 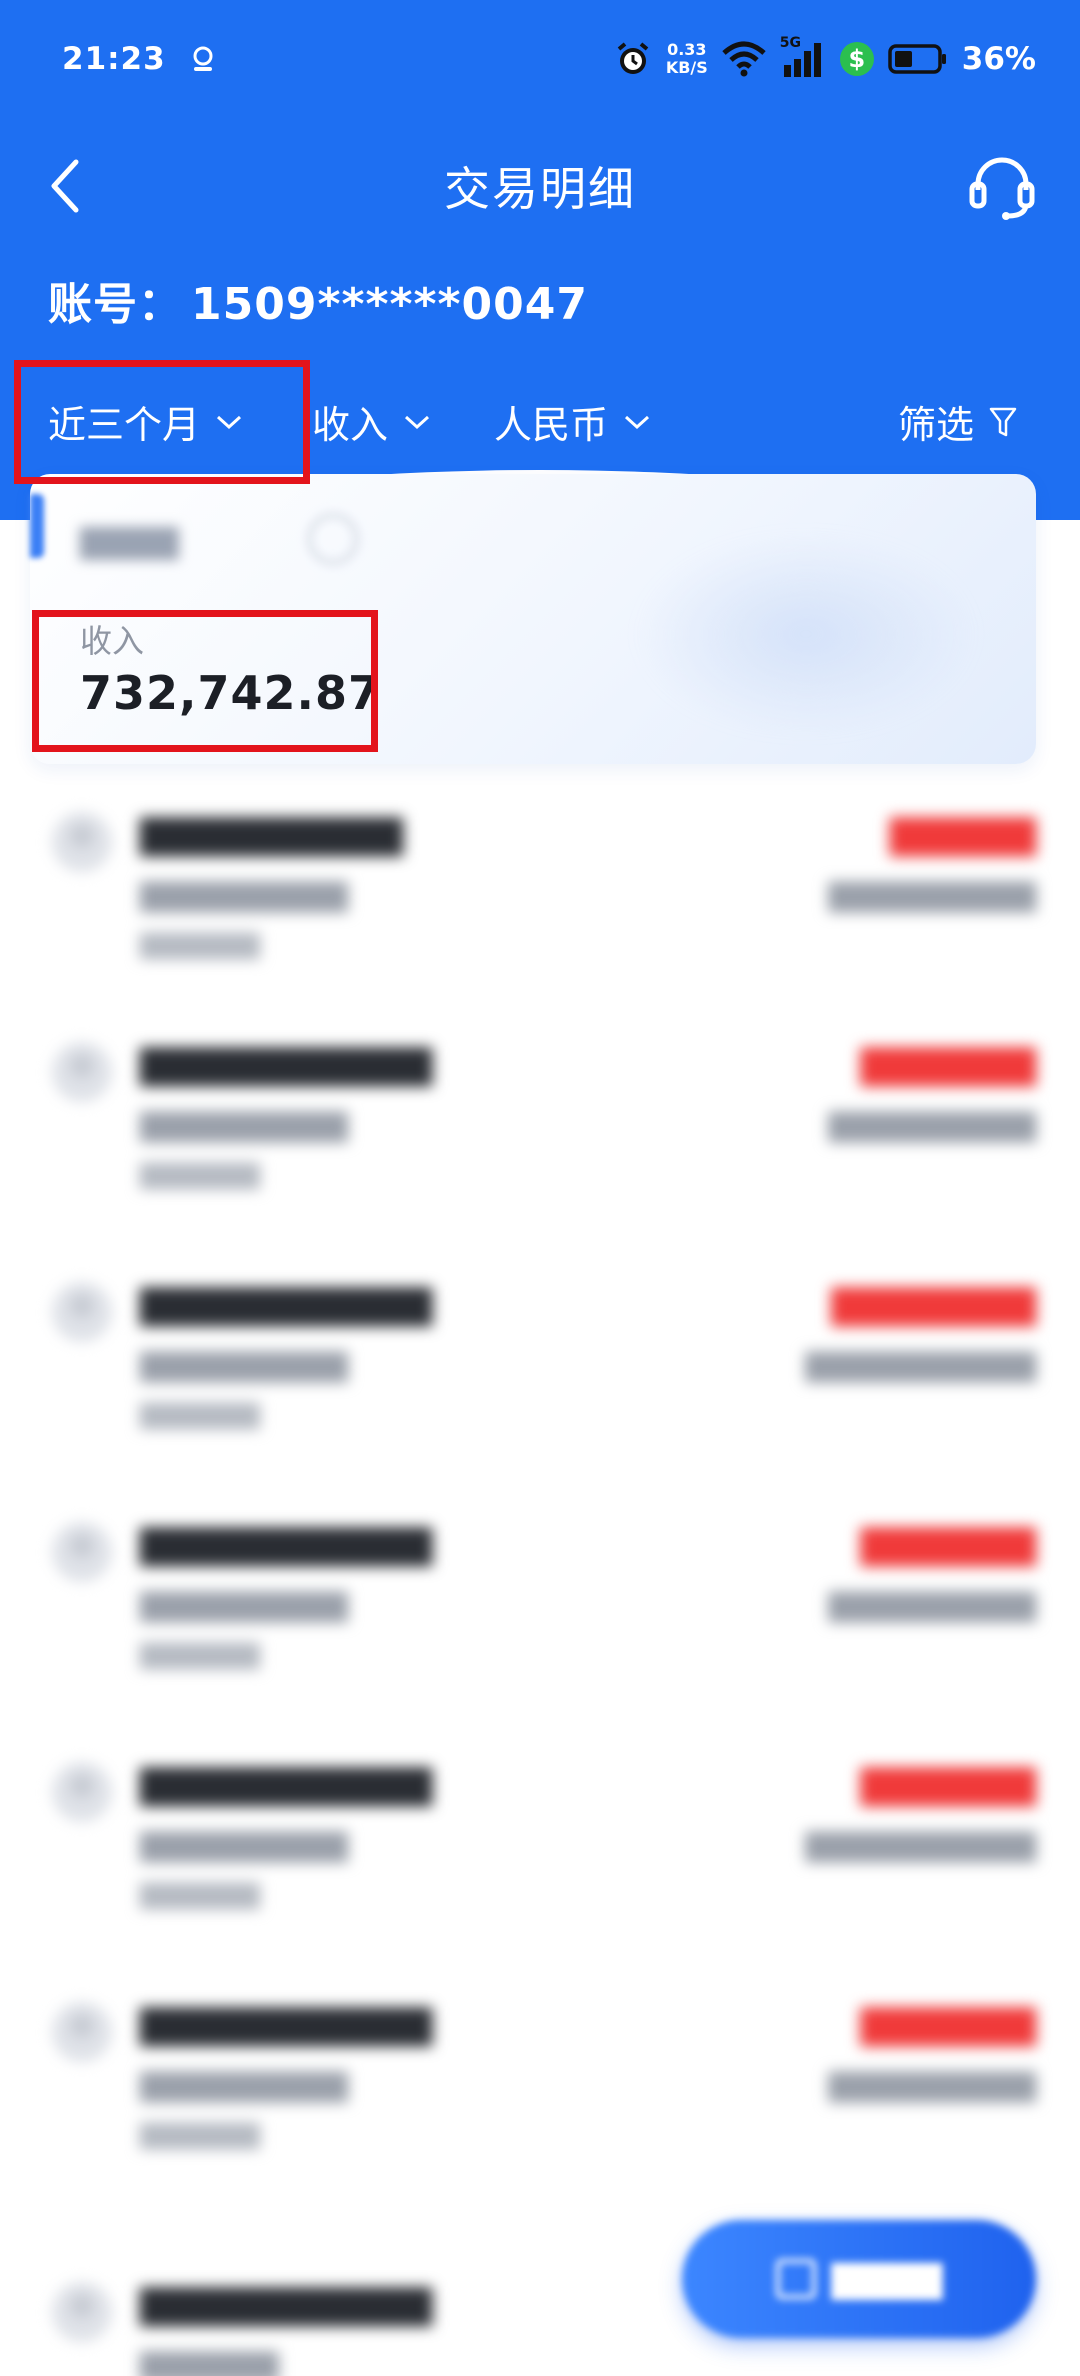 I want to click on nav-bar: 交易明细, so click(x=540, y=186).